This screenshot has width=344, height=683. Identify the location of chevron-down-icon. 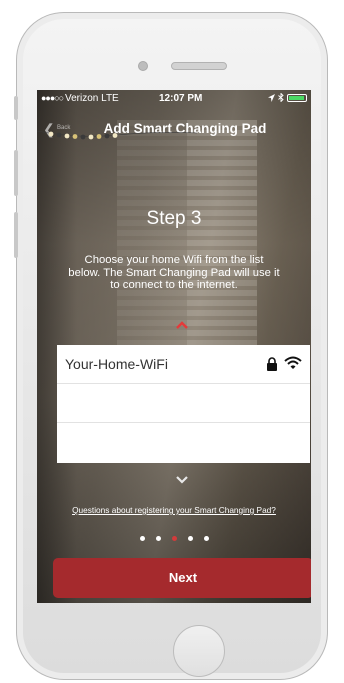
(182, 480).